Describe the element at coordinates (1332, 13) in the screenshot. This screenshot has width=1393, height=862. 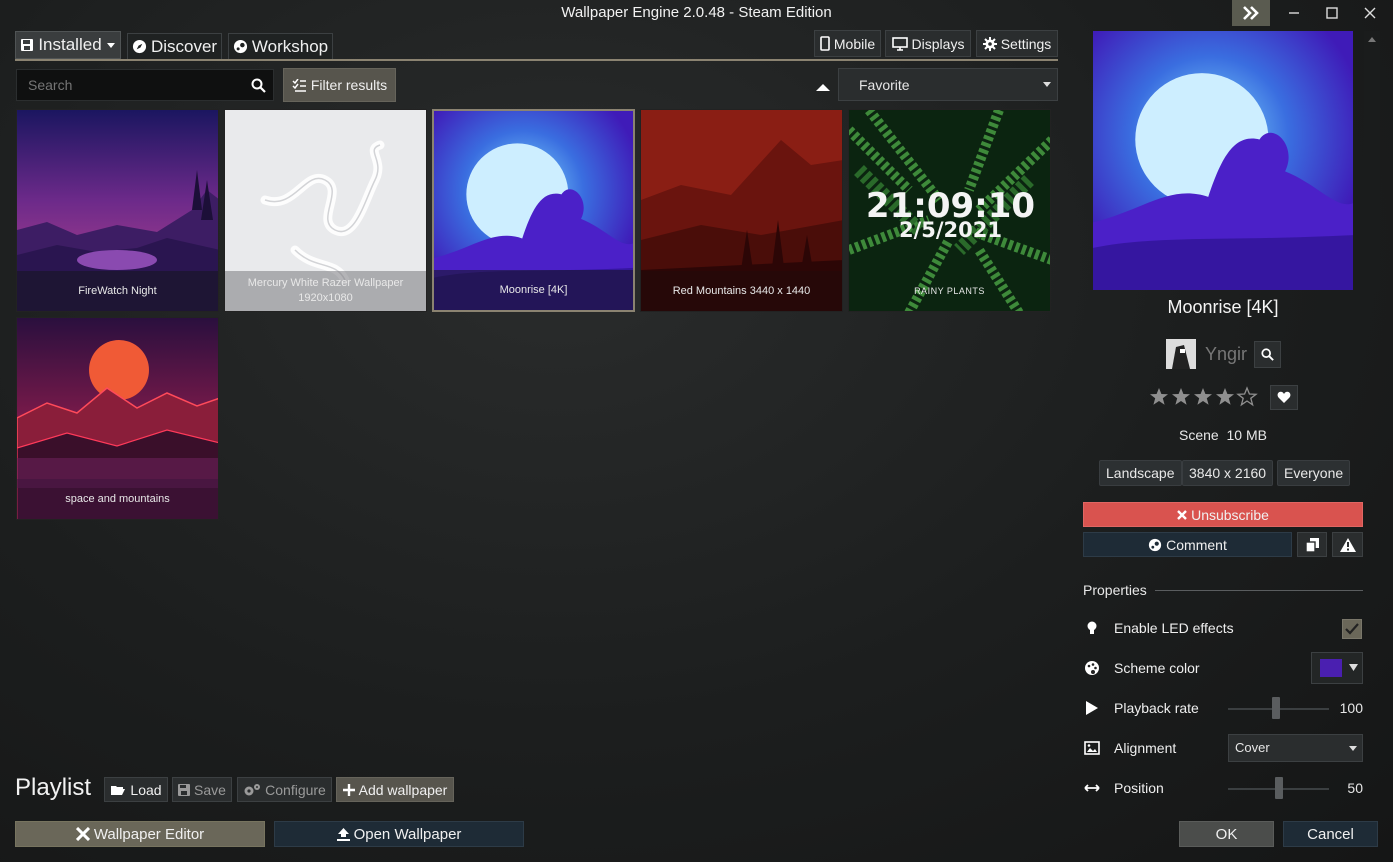
I see `maximize-button` at that location.